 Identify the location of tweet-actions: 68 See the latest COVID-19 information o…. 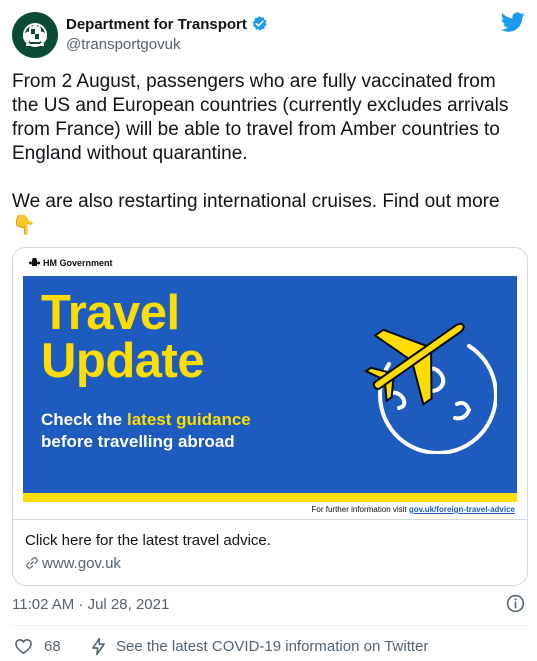
(269, 647).